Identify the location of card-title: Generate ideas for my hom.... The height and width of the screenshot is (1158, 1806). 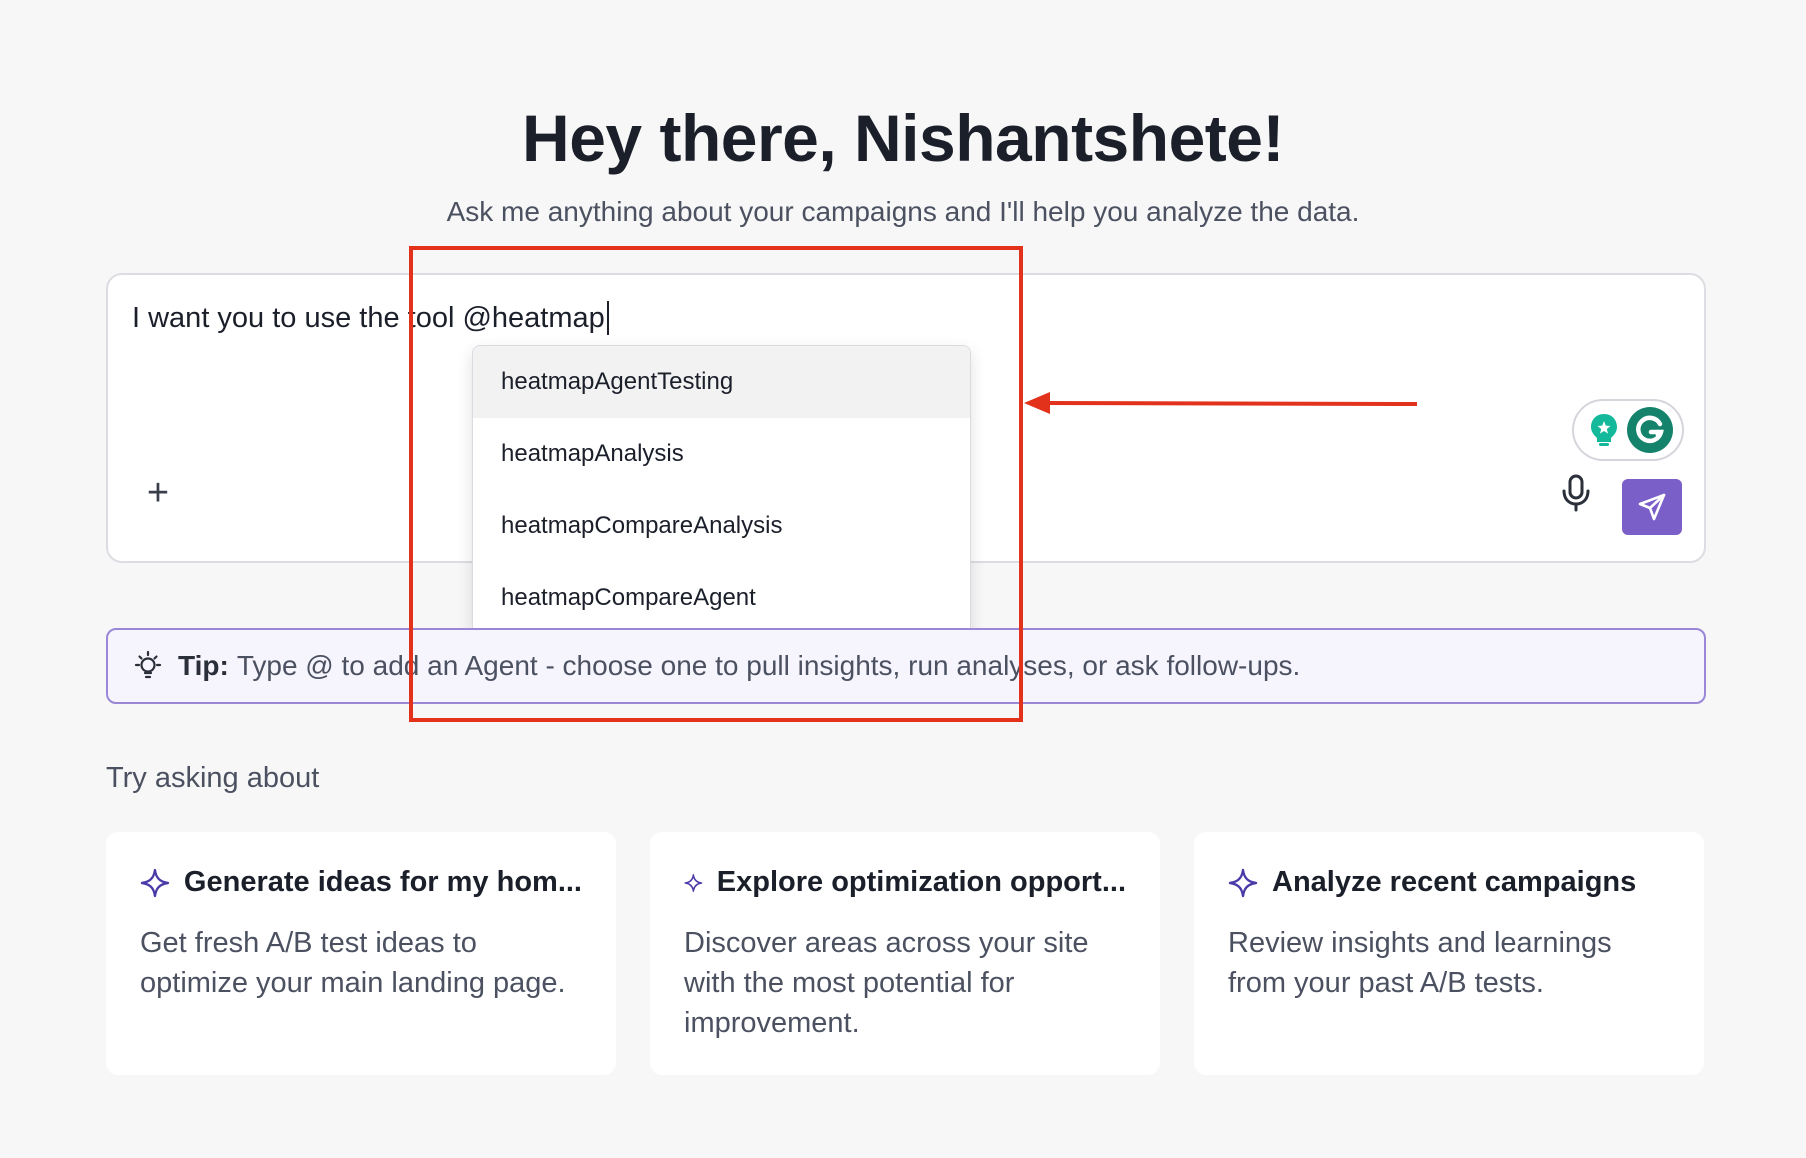
(382, 882).